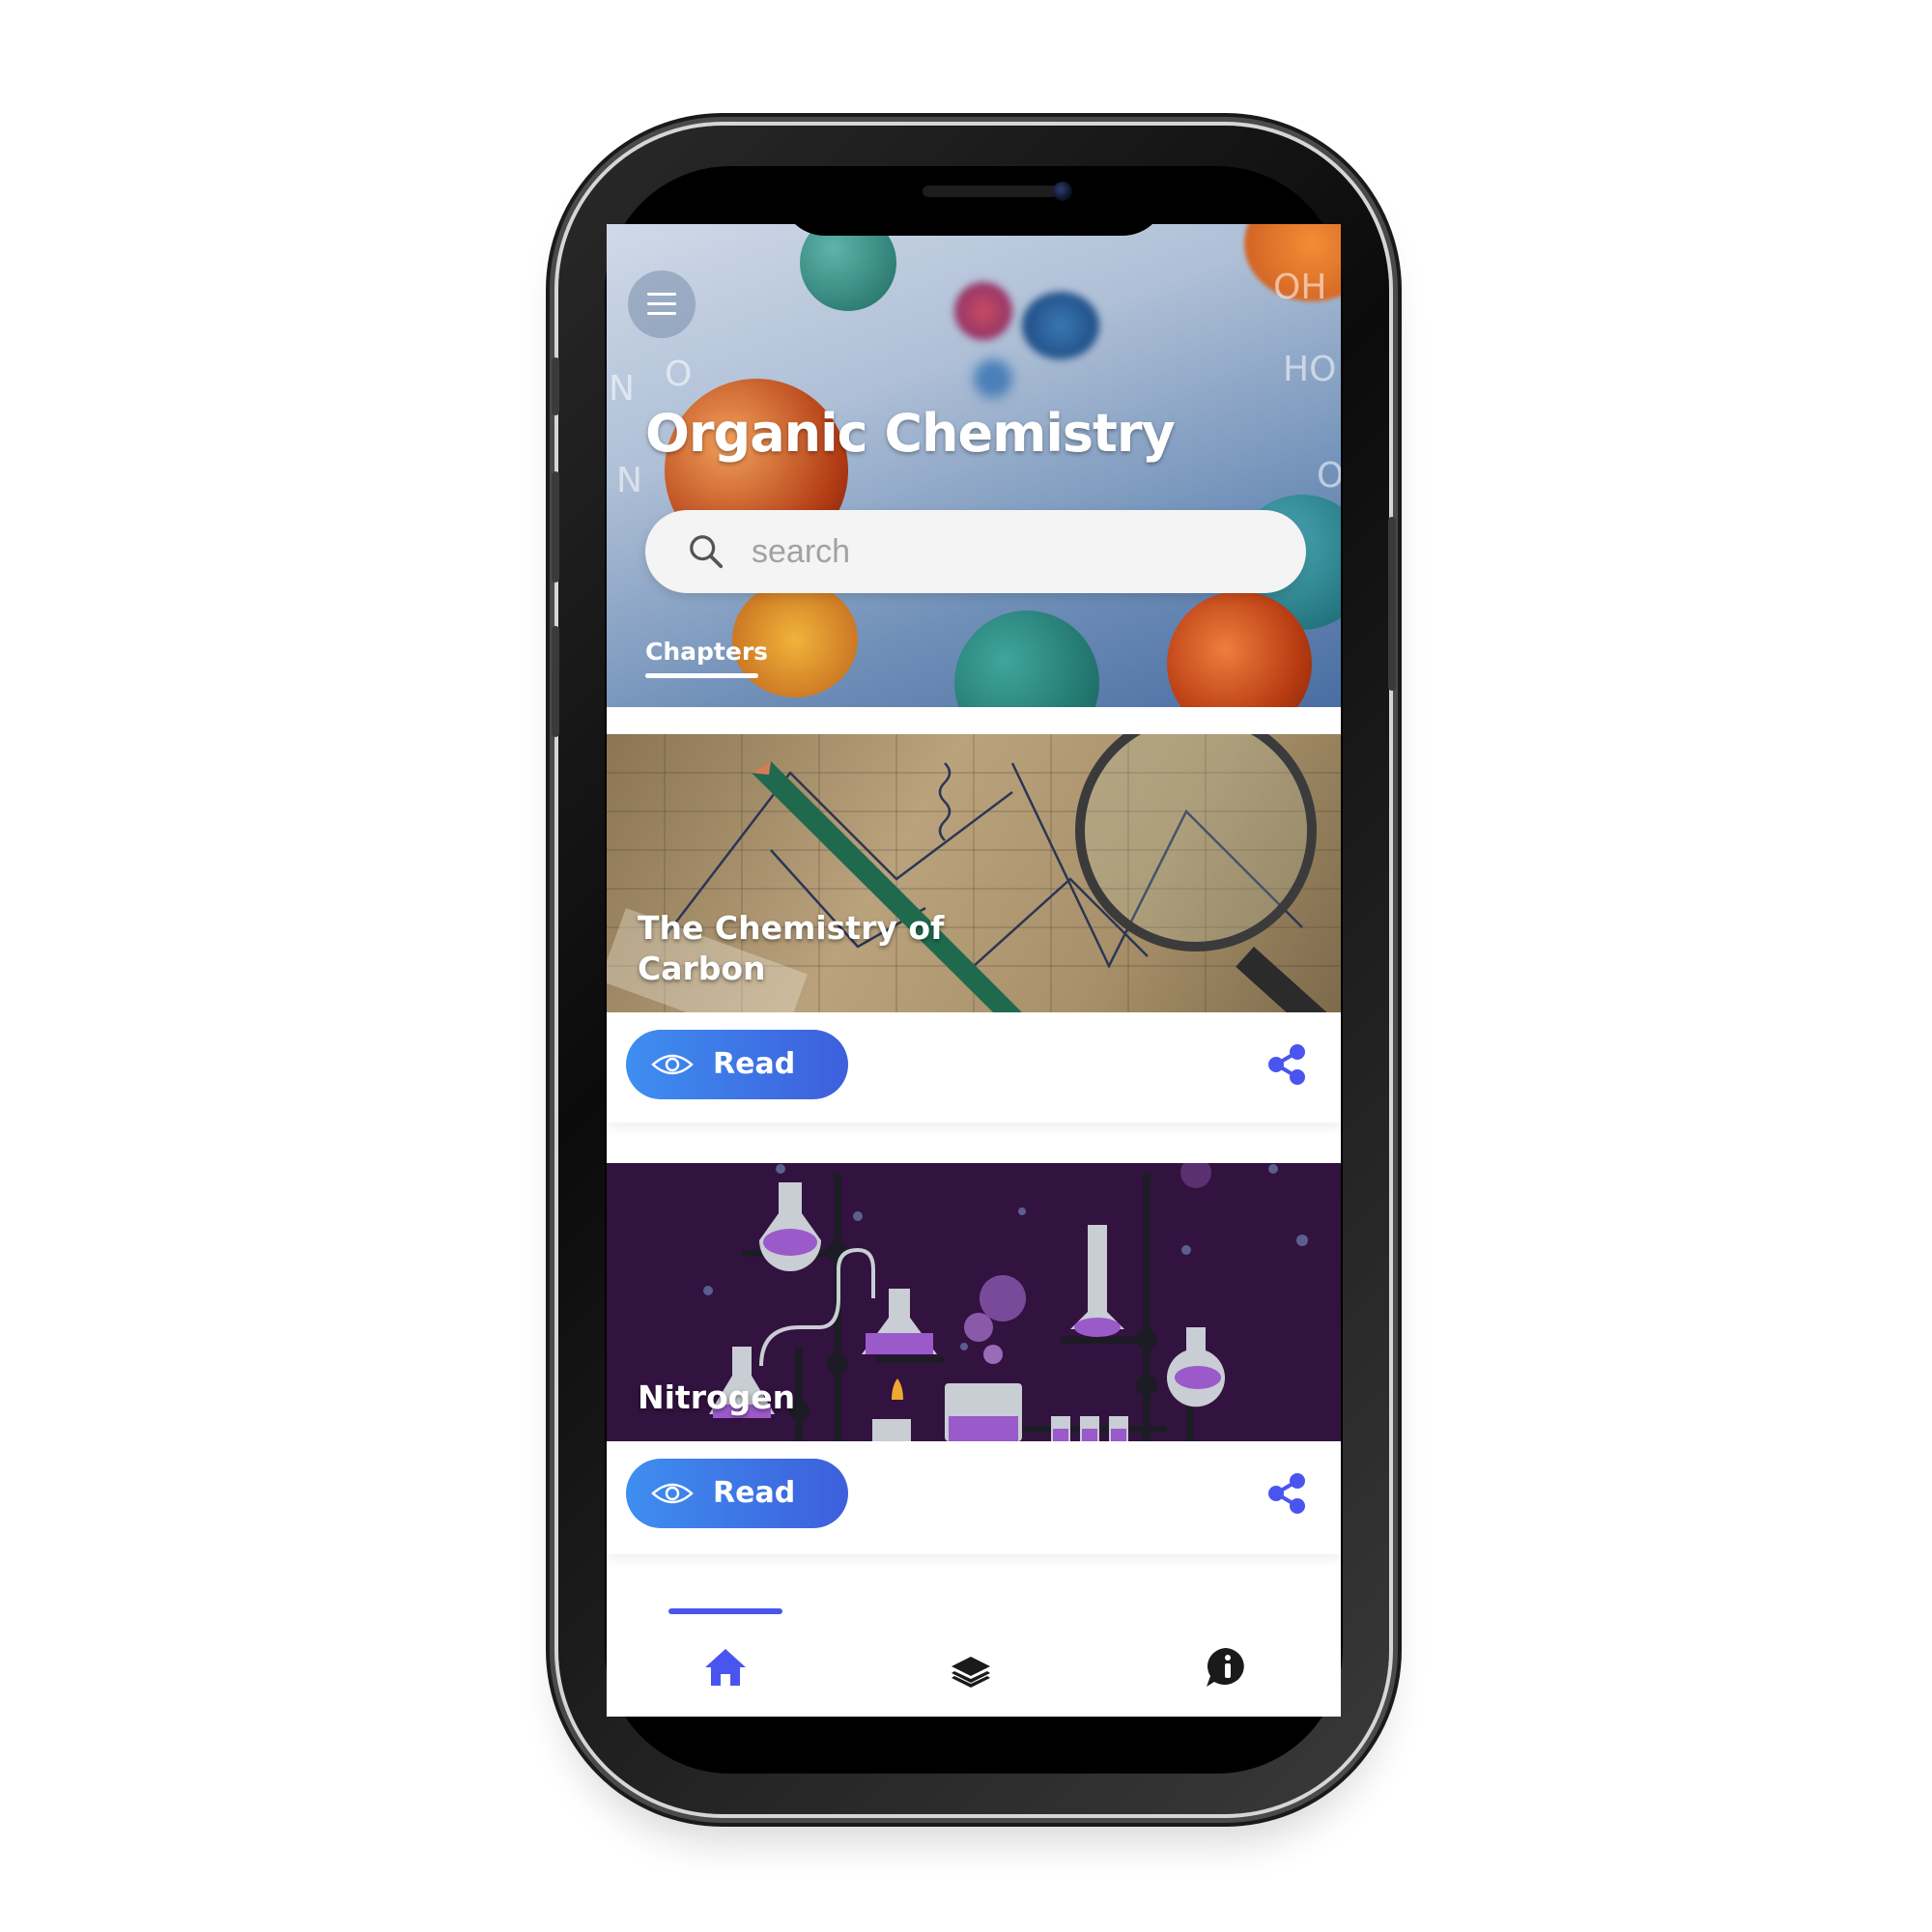 This screenshot has height=1932, width=1932. I want to click on power-button, so click(1392, 604).